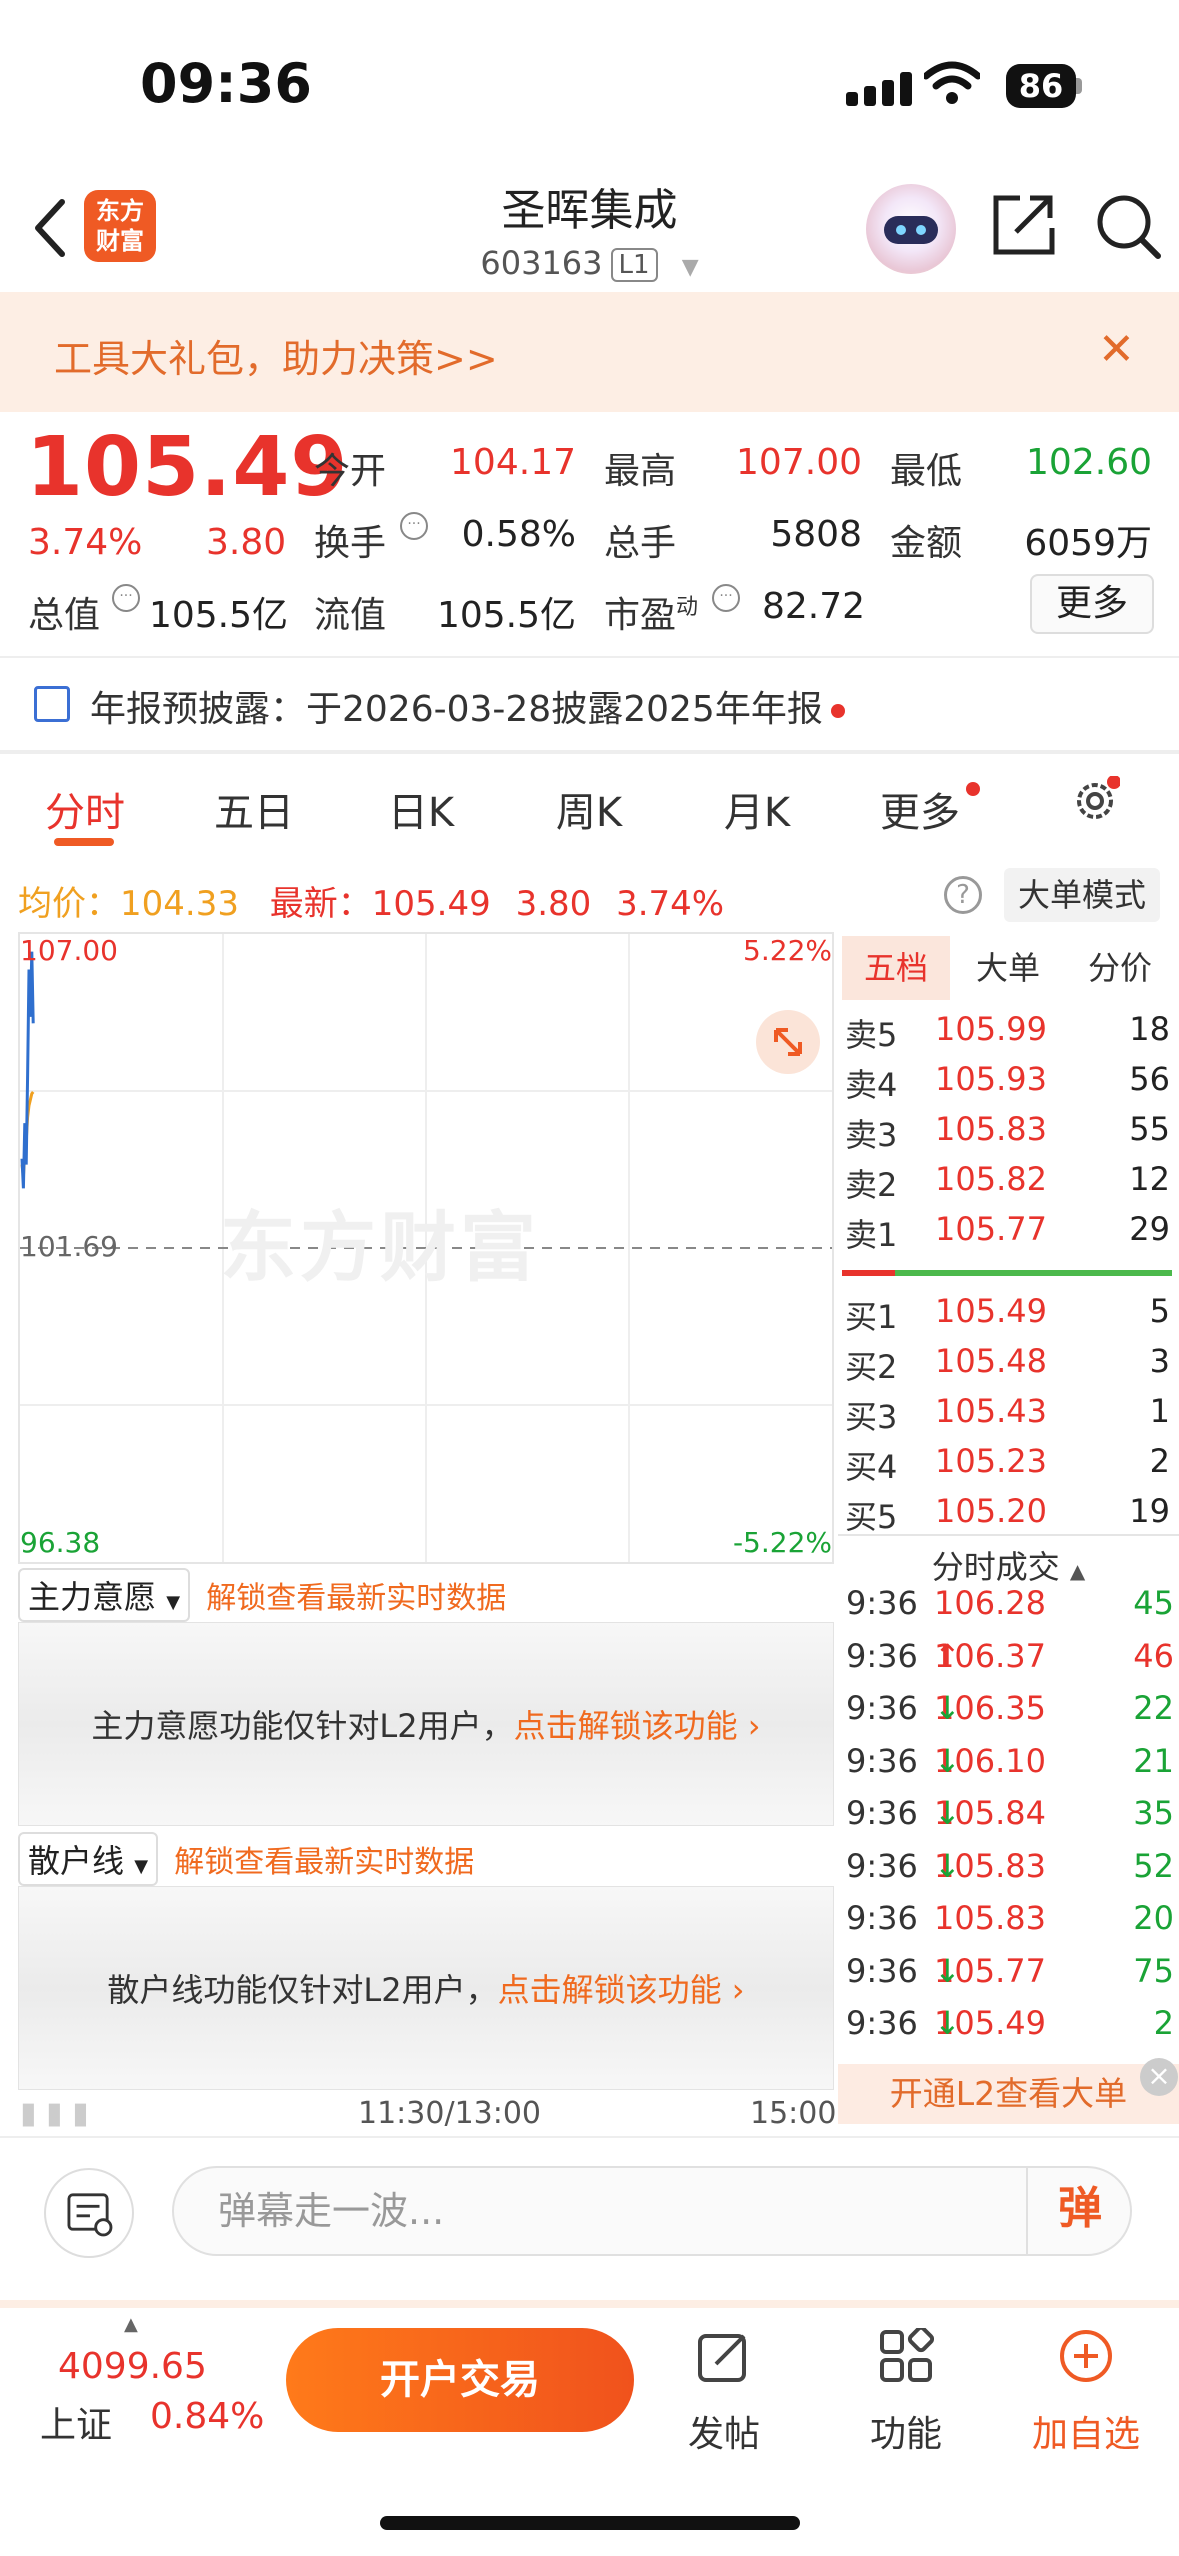  What do you see at coordinates (1153, 1970) in the screenshot?
I see `trade-volume: 75` at bounding box center [1153, 1970].